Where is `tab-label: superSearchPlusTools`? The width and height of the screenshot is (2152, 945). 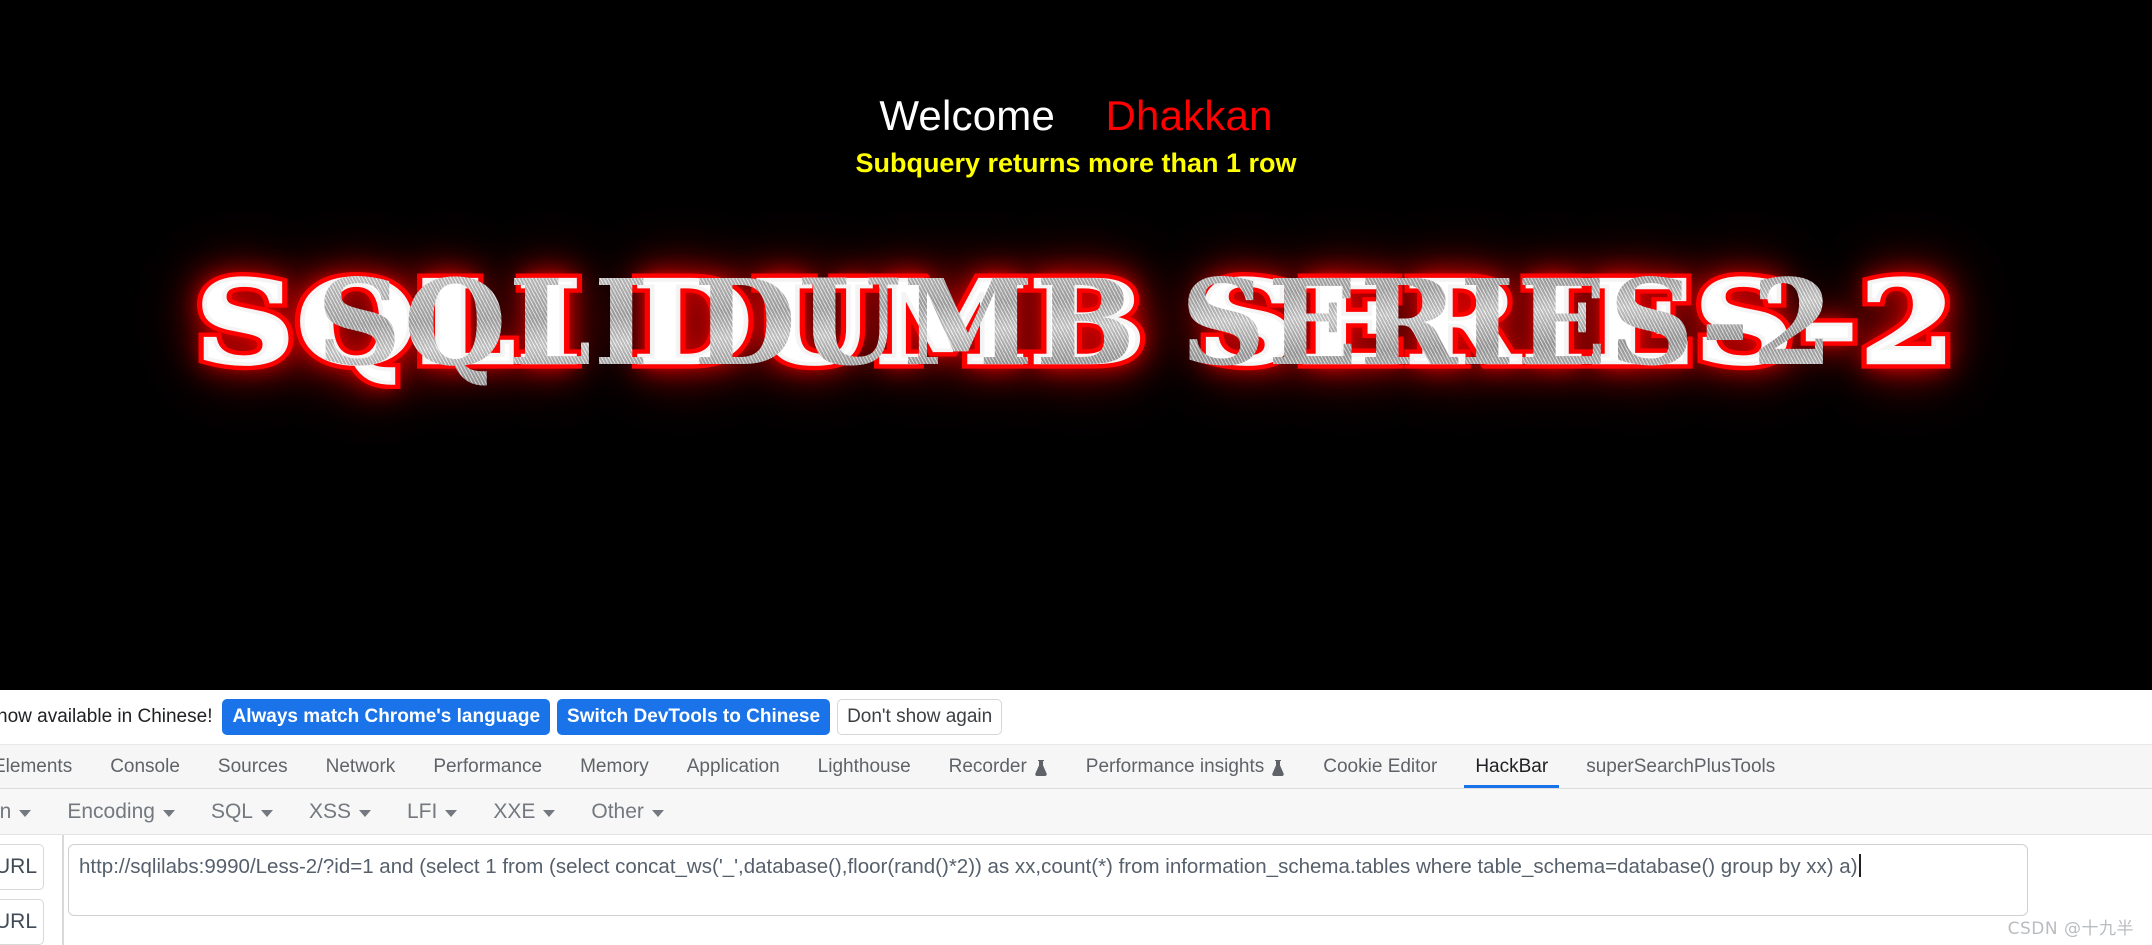
tab-label: superSearchPlusTools is located at coordinates (1681, 766).